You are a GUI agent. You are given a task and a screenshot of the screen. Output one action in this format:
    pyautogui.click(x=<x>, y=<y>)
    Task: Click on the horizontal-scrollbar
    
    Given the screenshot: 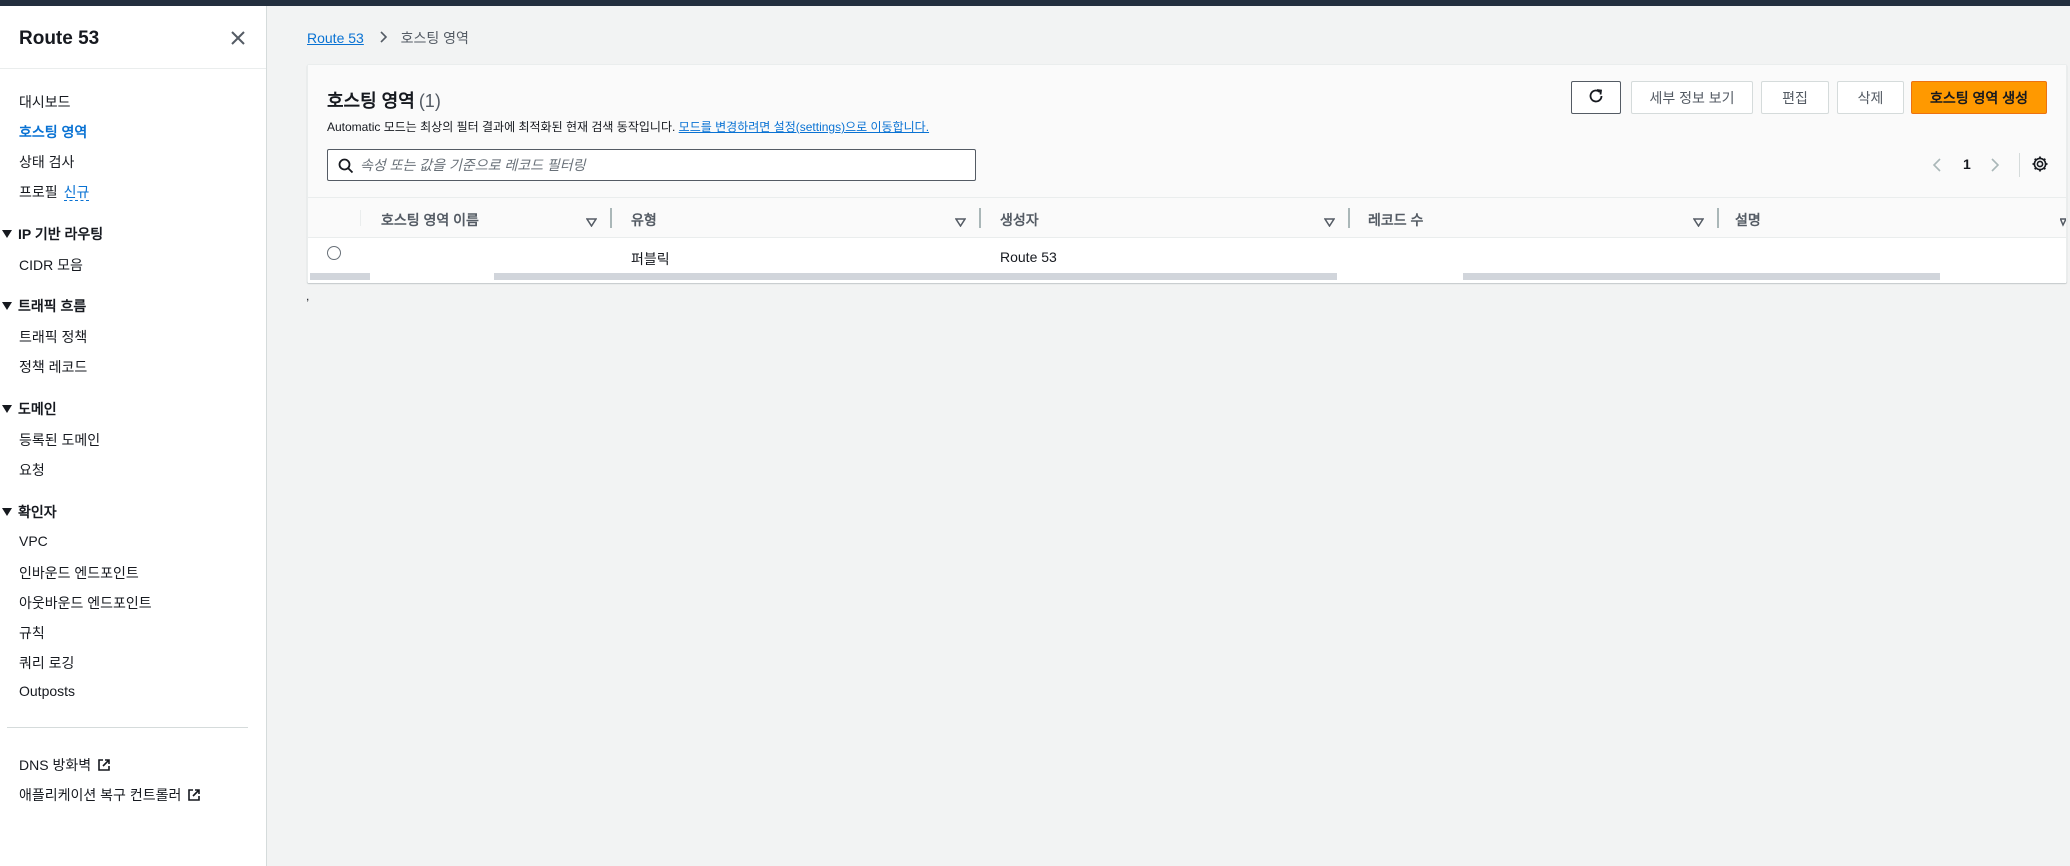 What is the action you would take?
    pyautogui.click(x=1187, y=277)
    